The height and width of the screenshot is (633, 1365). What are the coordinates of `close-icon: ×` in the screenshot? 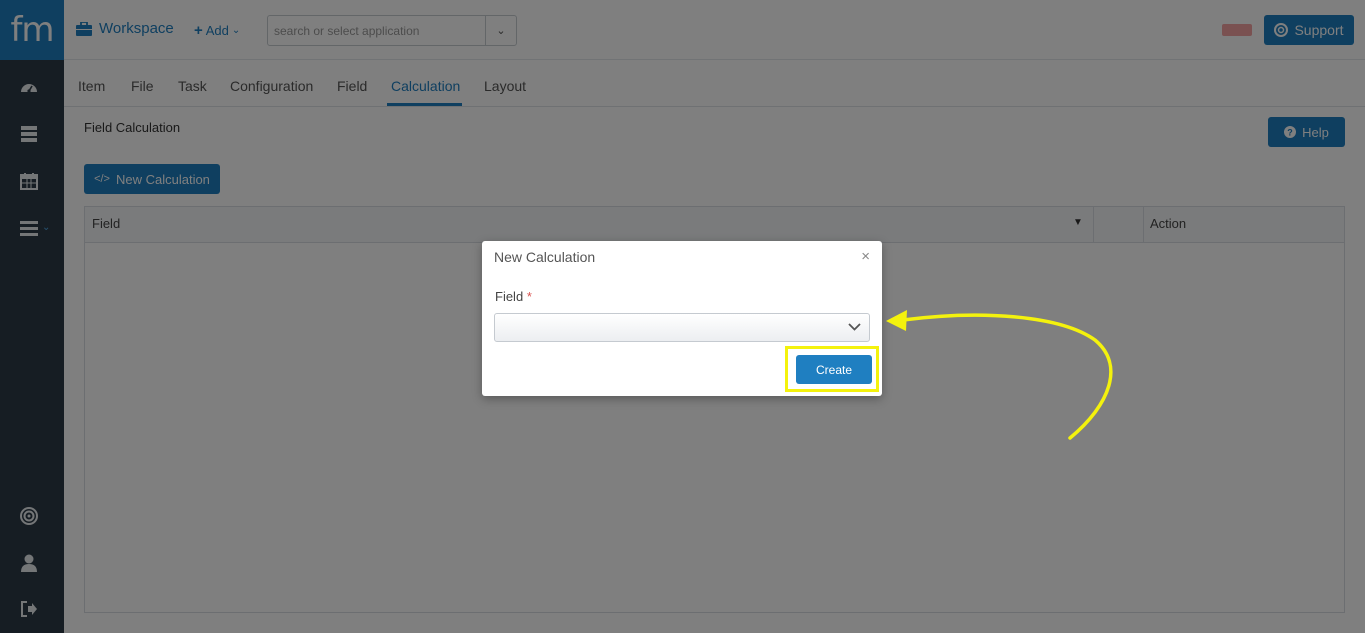 It's located at (865, 256).